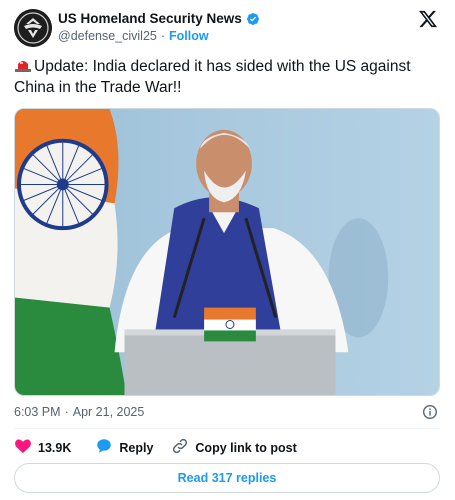 This screenshot has height=500, width=455. What do you see at coordinates (33, 28) in the screenshot?
I see `avatar` at bounding box center [33, 28].